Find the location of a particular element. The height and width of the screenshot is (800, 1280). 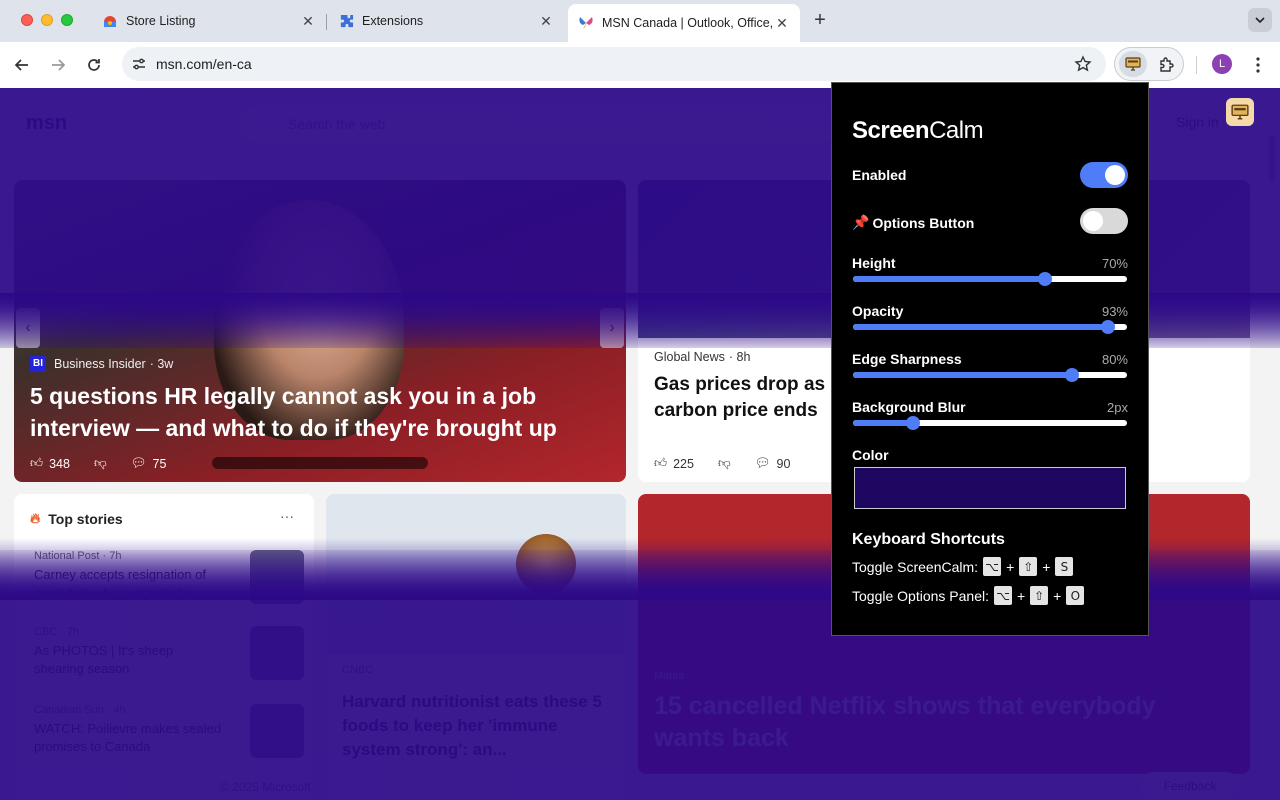

height-slider is located at coordinates (990, 279).